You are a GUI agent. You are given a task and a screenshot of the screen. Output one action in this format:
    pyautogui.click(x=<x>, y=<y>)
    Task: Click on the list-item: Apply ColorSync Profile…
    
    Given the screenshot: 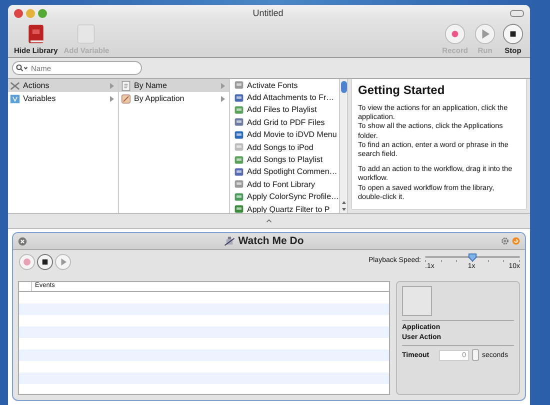 What is the action you would take?
    pyautogui.click(x=284, y=196)
    